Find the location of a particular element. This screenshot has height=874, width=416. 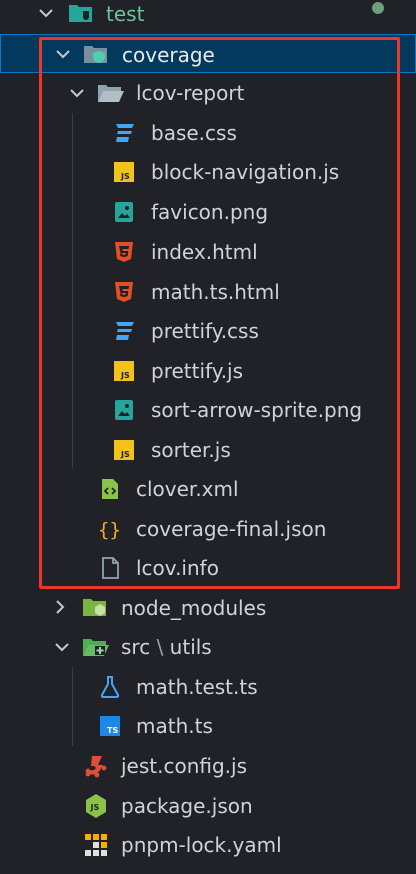

tree-item-label: favicon.png is located at coordinates (210, 212).